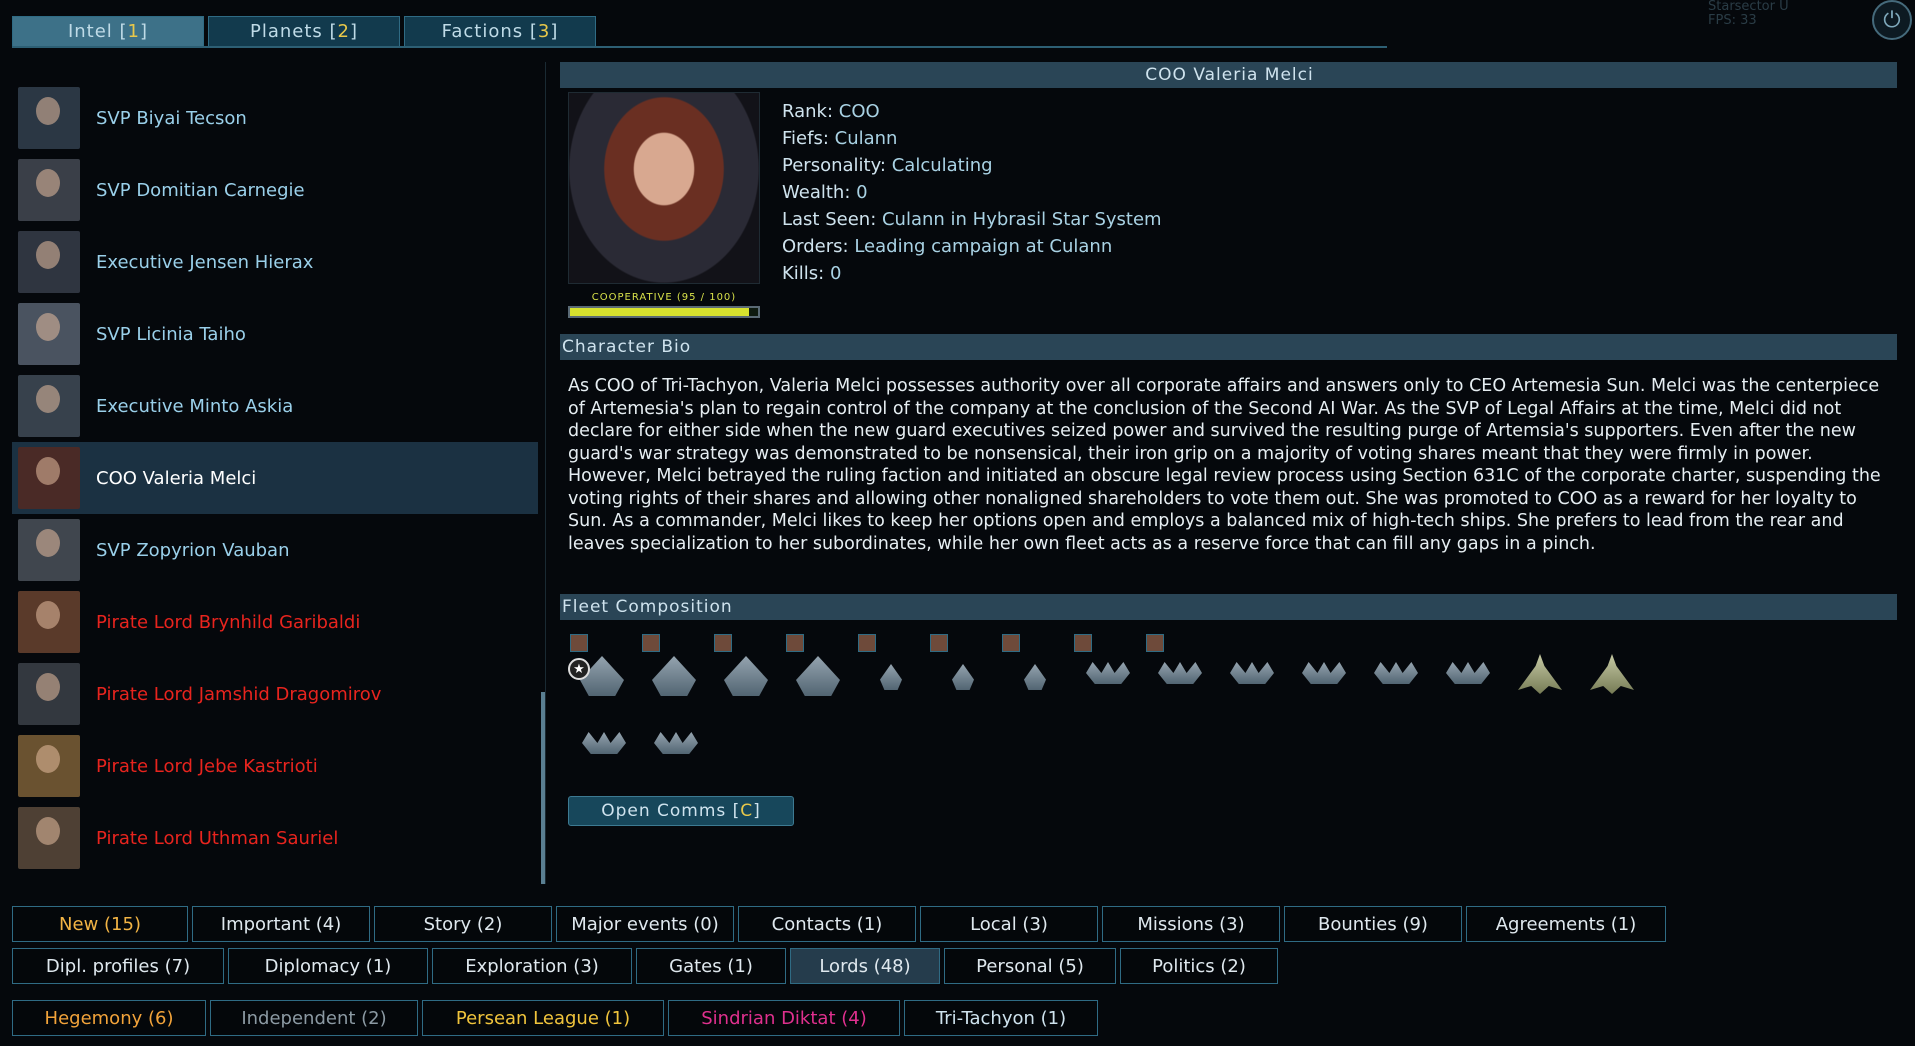 The image size is (1915, 1046). Describe the element at coordinates (275, 478) in the screenshot. I see `list-item-selected: COO Valeria Melci` at that location.